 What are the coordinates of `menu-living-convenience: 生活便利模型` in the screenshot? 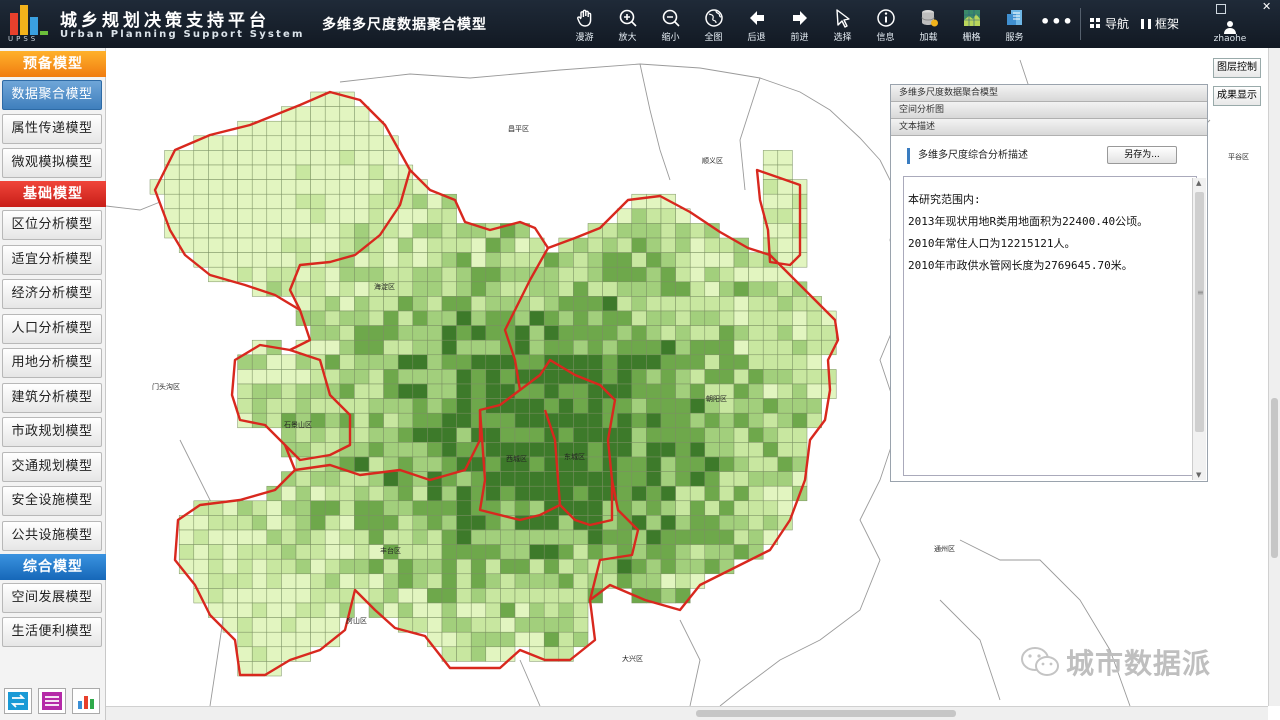 It's located at (52, 632).